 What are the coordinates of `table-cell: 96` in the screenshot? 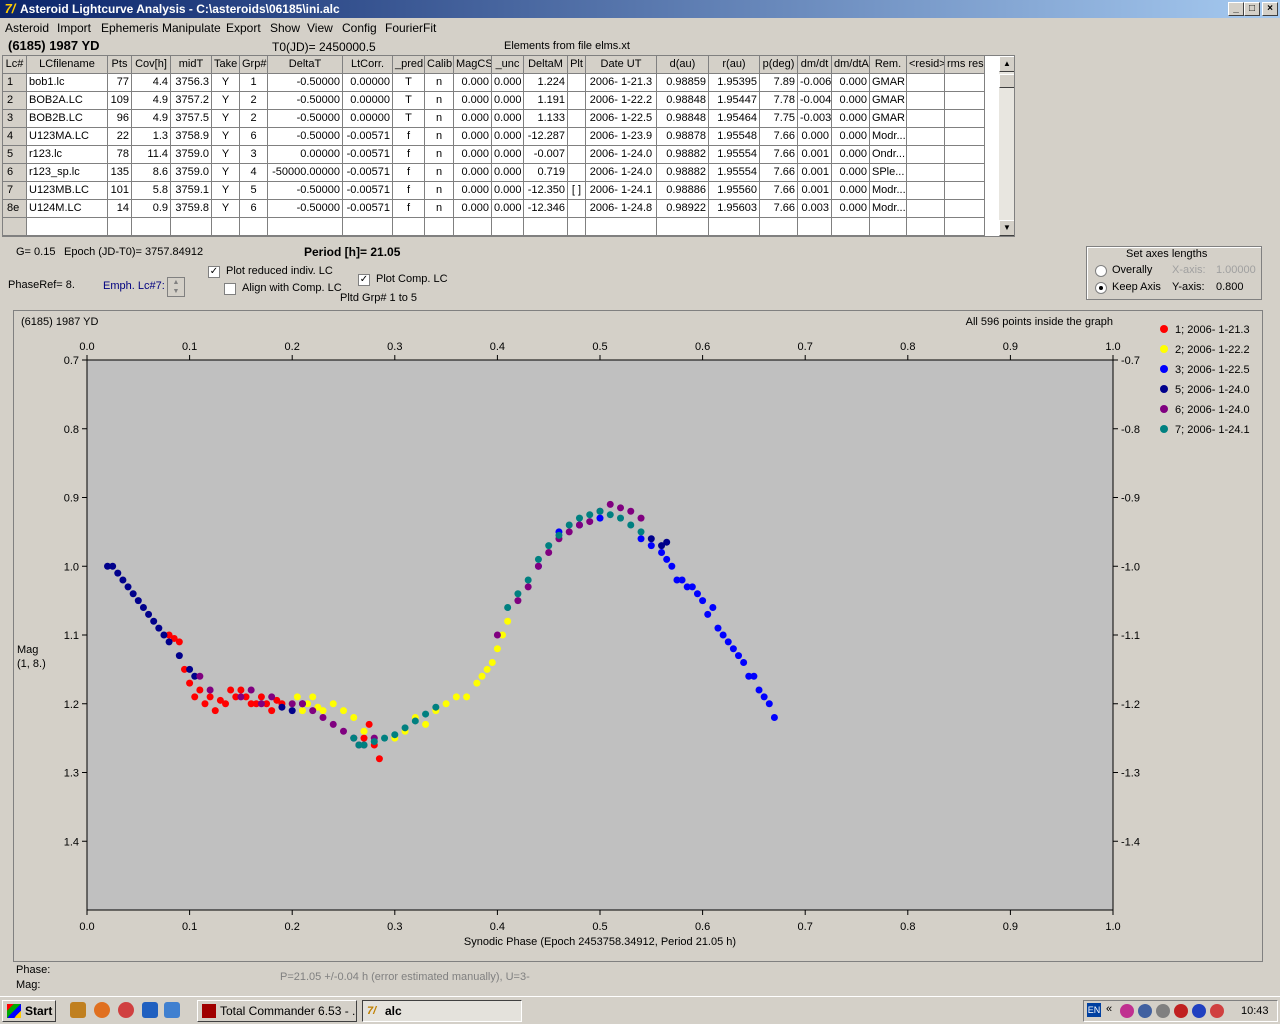 It's located at (120, 119).